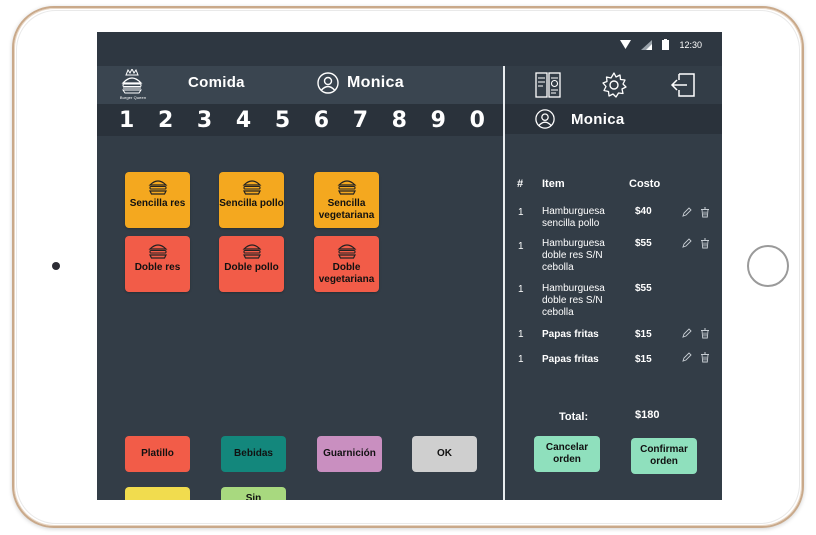 This screenshot has width=816, height=535. Describe the element at coordinates (346, 200) in the screenshot. I see `item-sencilla-vegetariana-button: Sencilla vegetariana` at that location.